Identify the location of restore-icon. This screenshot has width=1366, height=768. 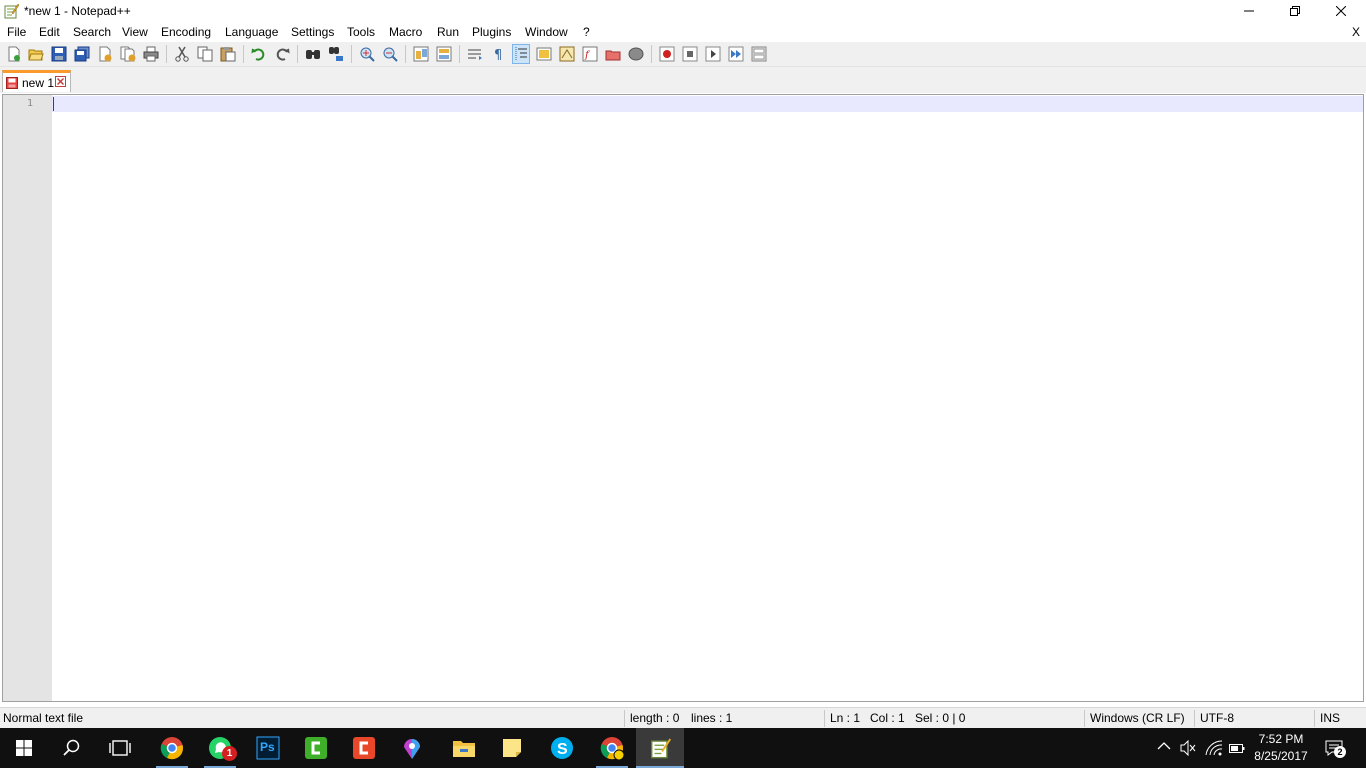
(1295, 11).